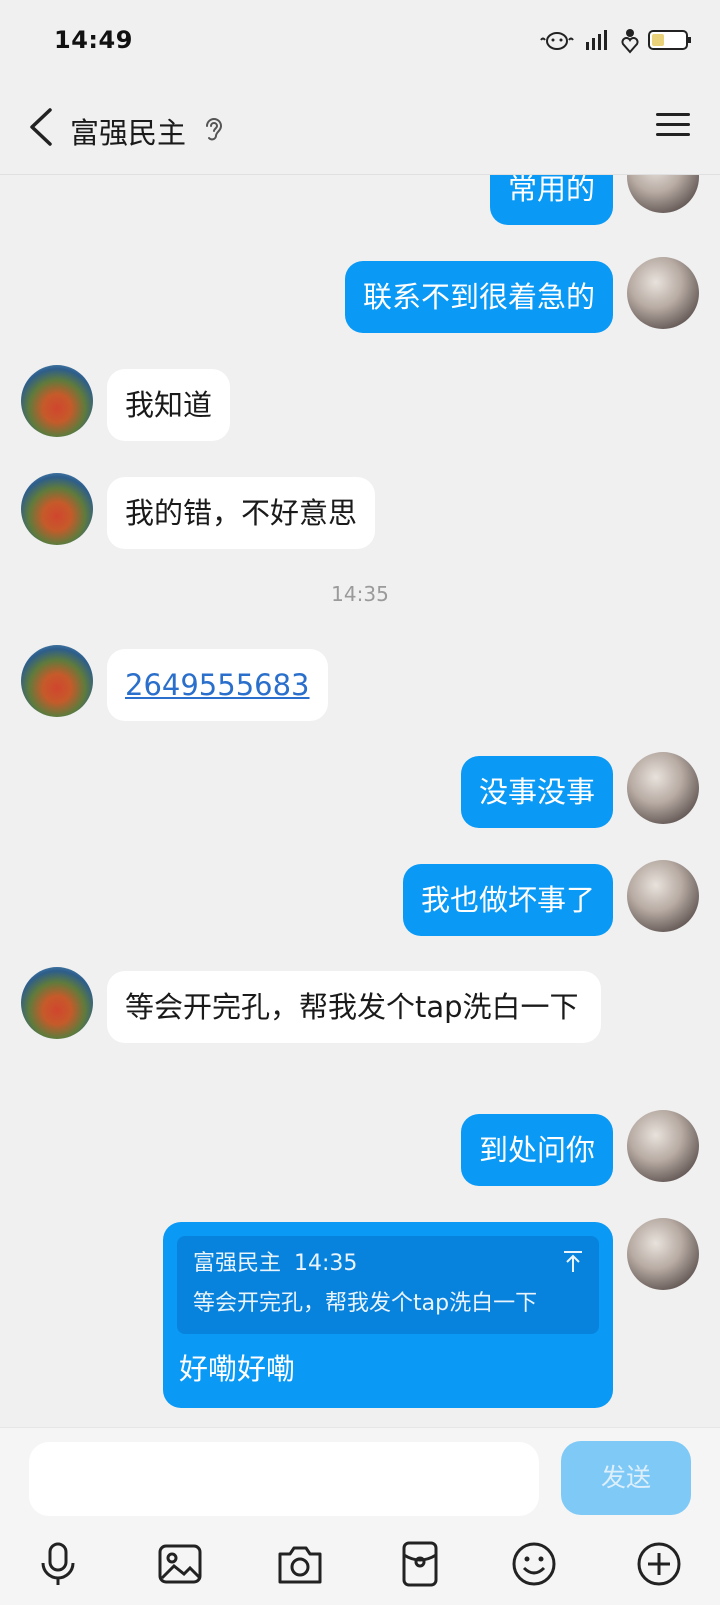  What do you see at coordinates (128, 131) in the screenshot?
I see `chat-title: 富强民主` at bounding box center [128, 131].